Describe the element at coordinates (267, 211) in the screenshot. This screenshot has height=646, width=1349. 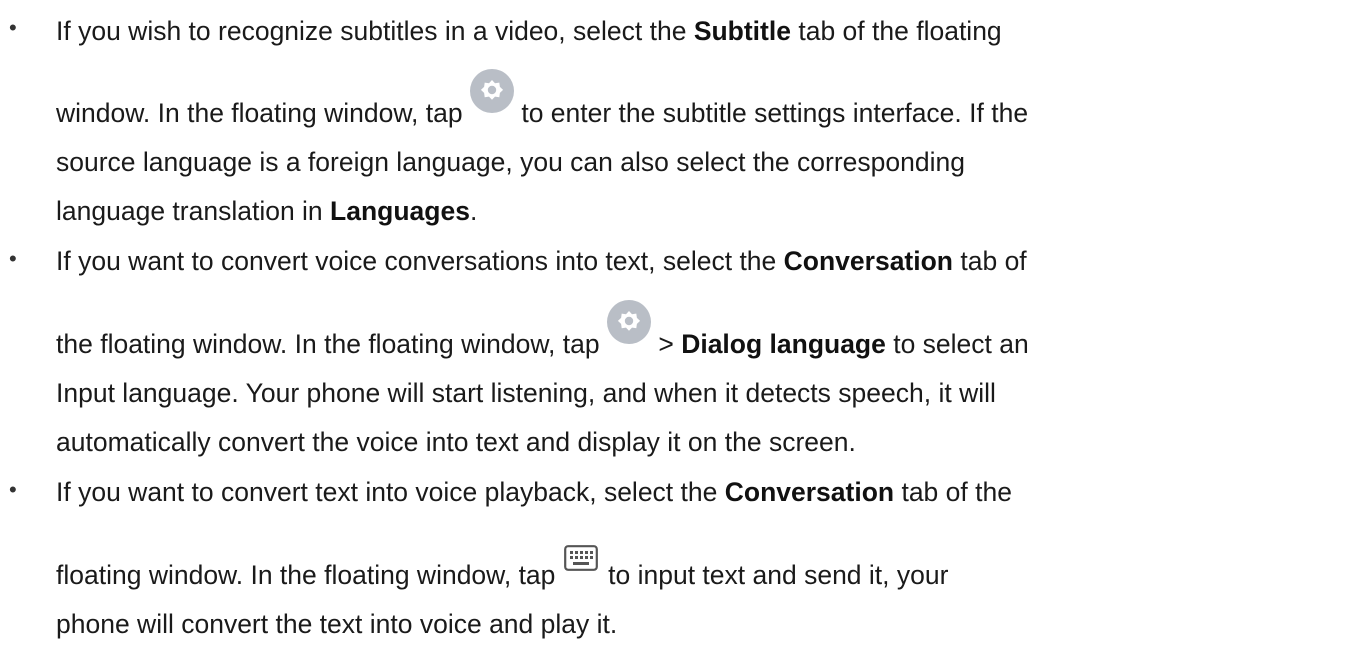
I see `text-line: language translation in Languages.` at that location.